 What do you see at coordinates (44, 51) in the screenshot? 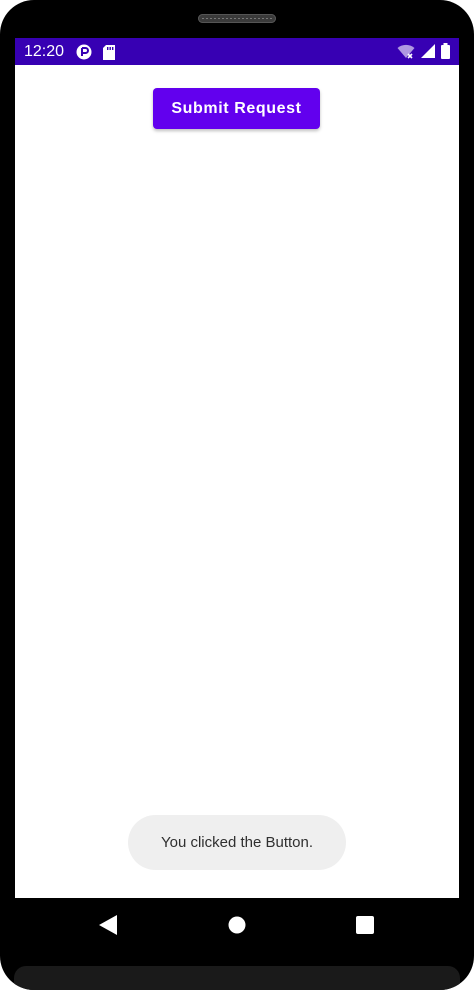
I see `status-time: 12:20` at bounding box center [44, 51].